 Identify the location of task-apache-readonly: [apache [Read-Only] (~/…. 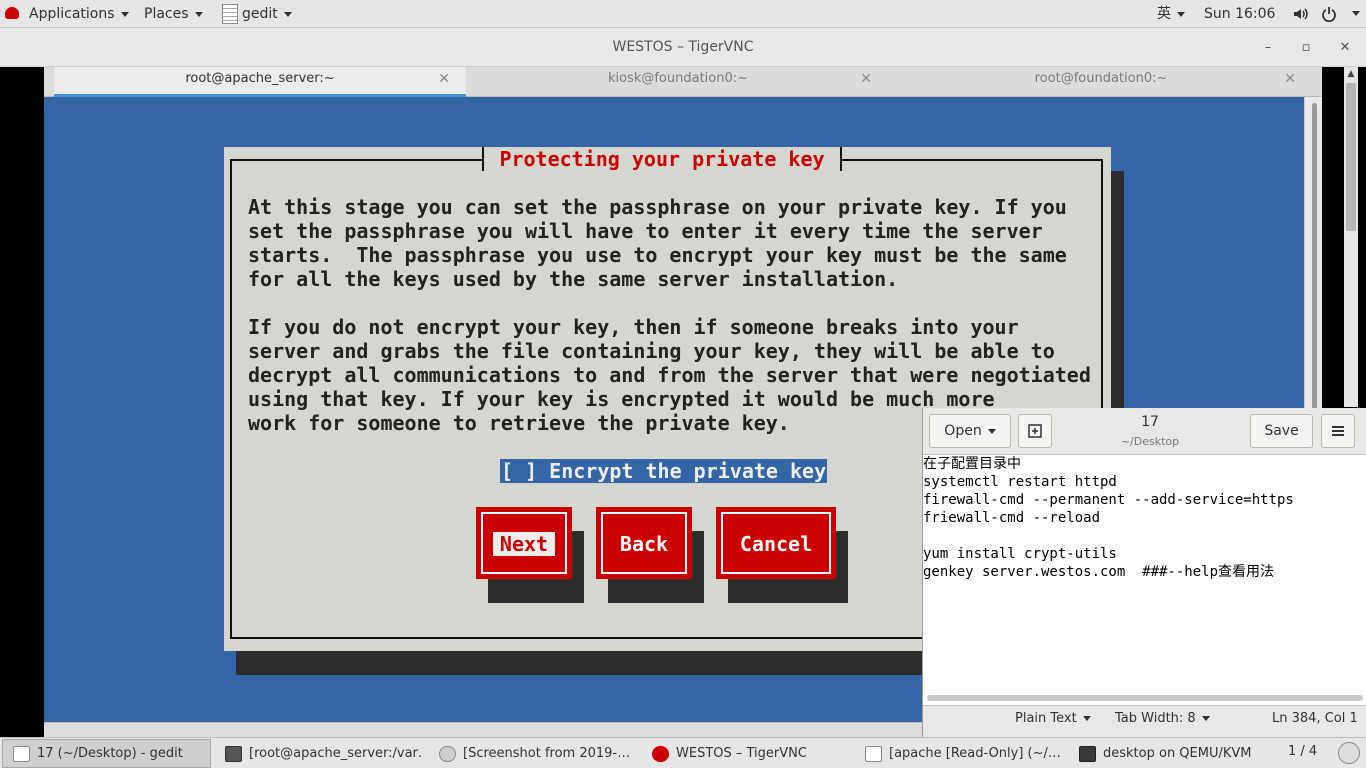
(959, 753).